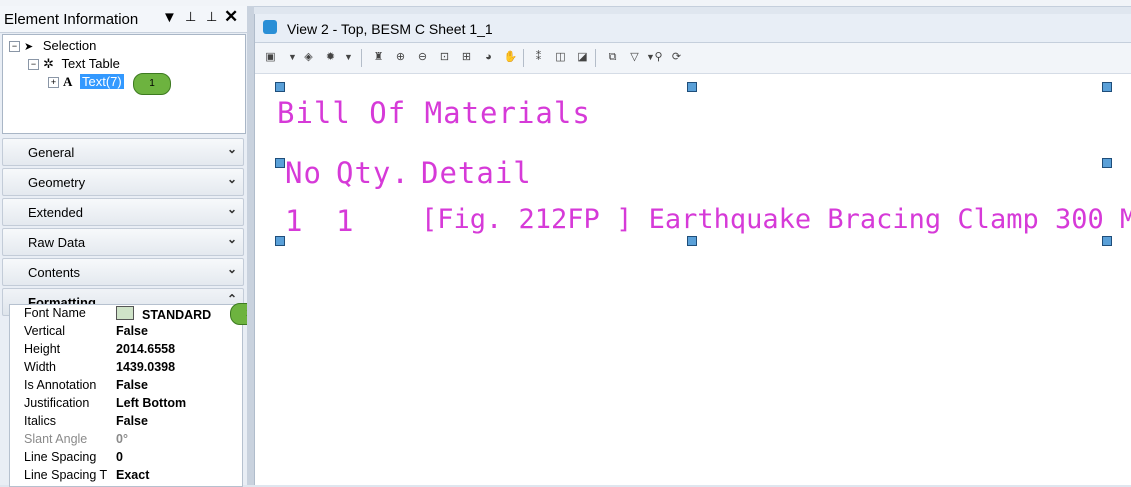 The image size is (1131, 487). What do you see at coordinates (400, 57) in the screenshot?
I see `zoom-in-icon: ⊕` at bounding box center [400, 57].